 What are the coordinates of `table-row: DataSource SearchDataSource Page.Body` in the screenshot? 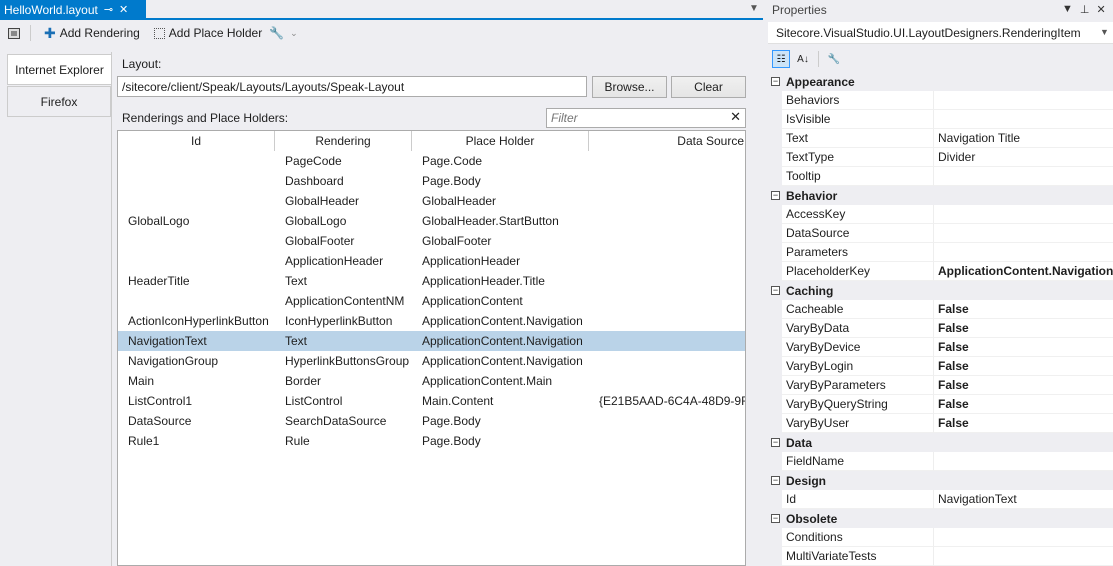 It's located at (431, 421).